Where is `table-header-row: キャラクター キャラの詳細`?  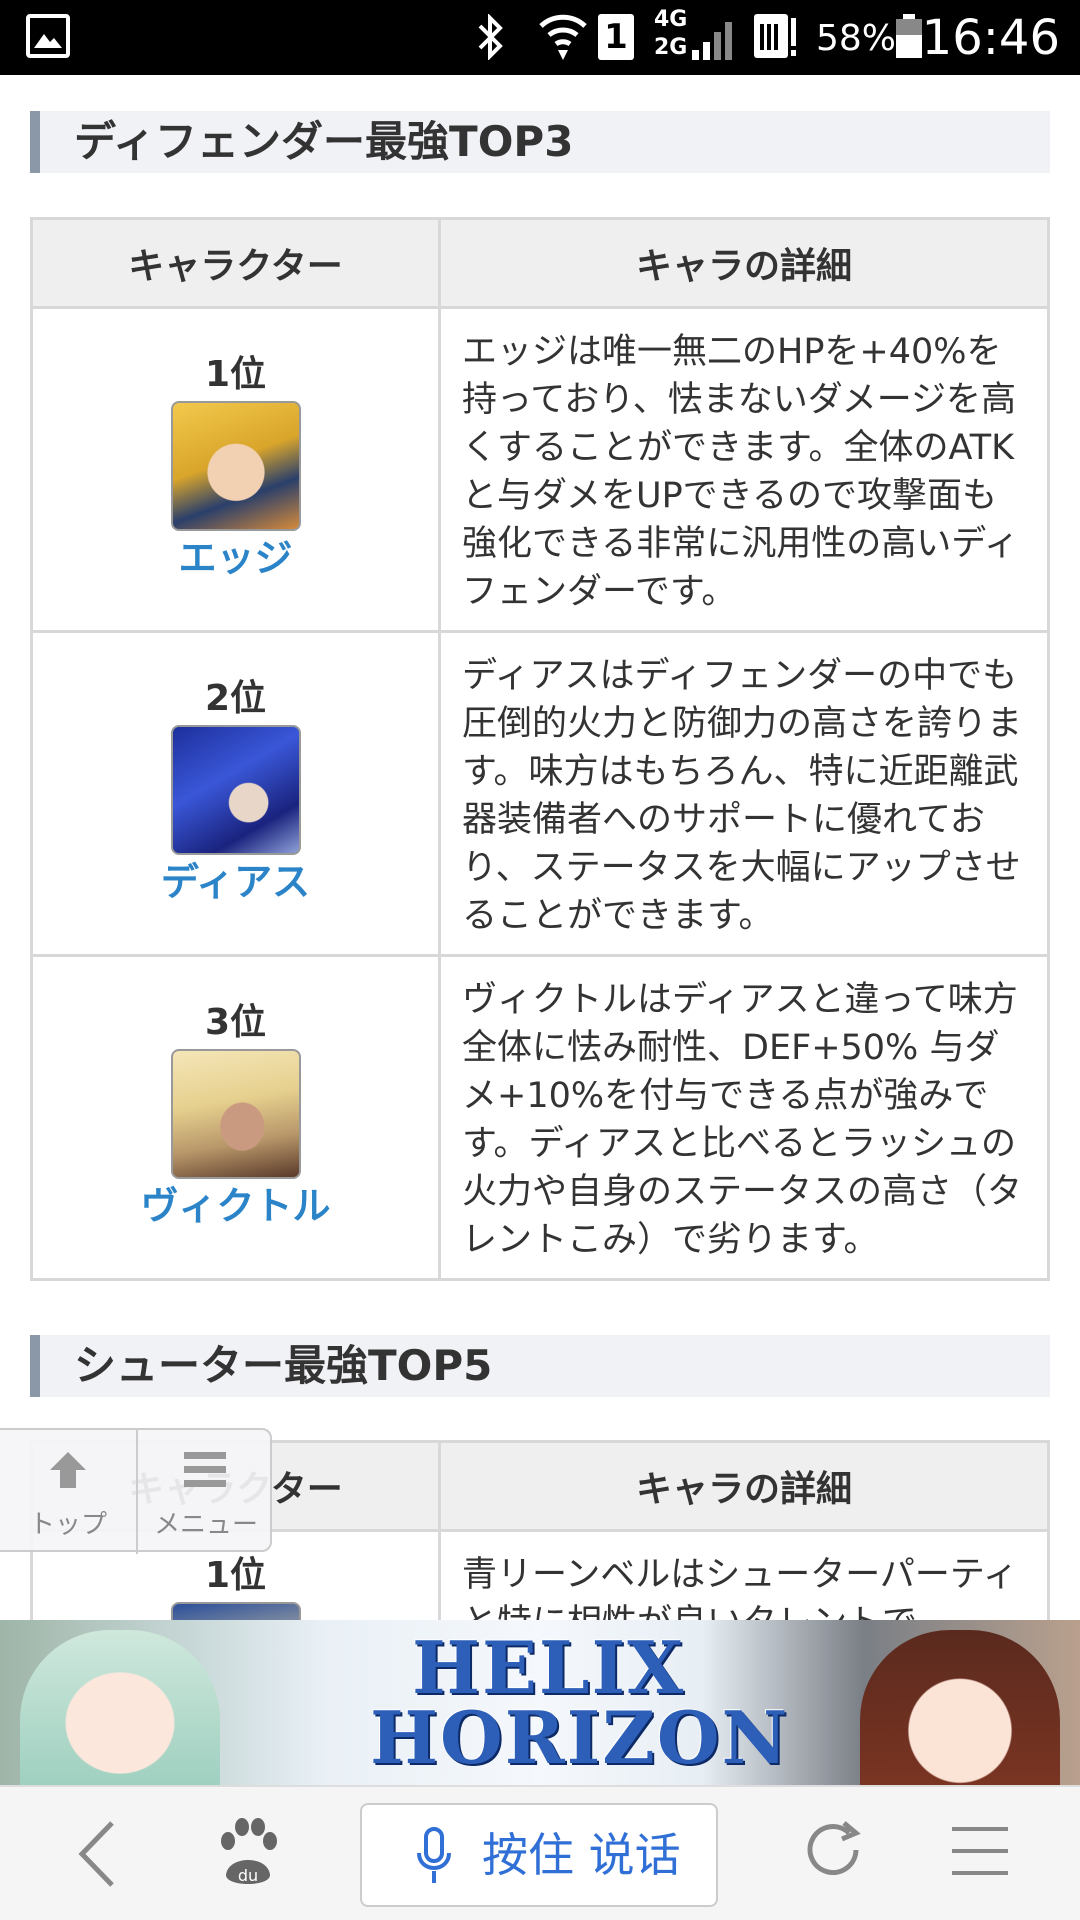
table-header-row: キャラクター キャラの詳細 is located at coordinates (540, 263).